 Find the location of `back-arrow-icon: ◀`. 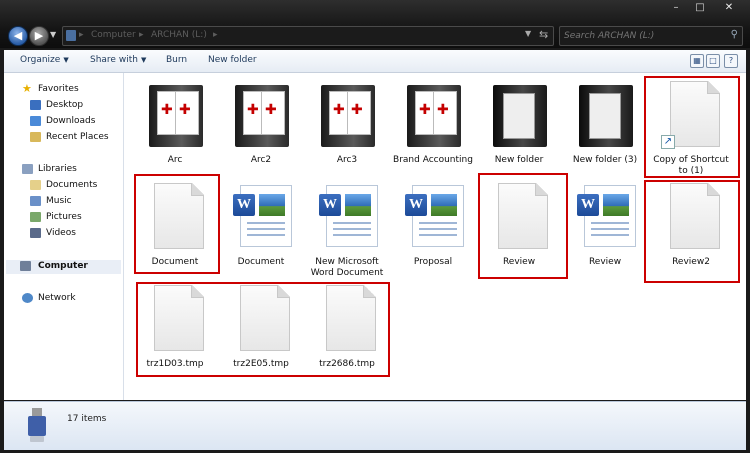

back-arrow-icon: ◀ is located at coordinates (18, 35).